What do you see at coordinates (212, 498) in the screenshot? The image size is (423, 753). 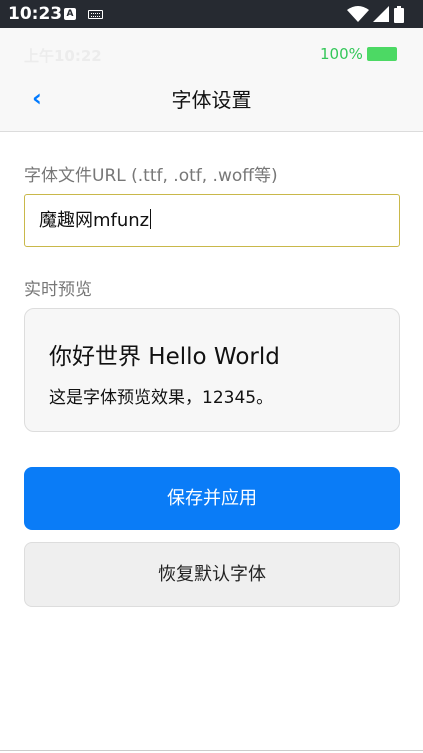 I see `save-apply-button: 保存并应用` at bounding box center [212, 498].